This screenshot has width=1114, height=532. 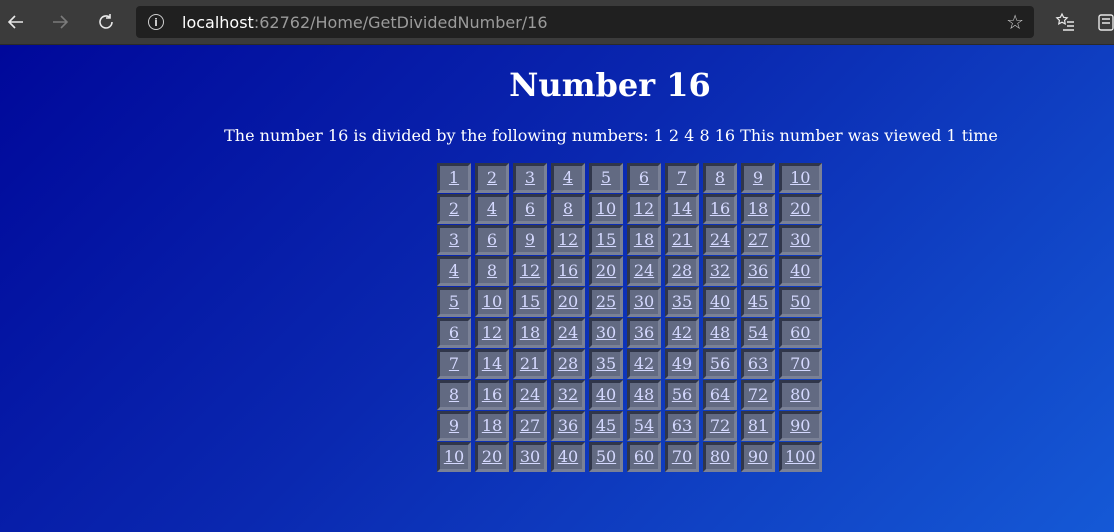 What do you see at coordinates (454, 177) in the screenshot?
I see `number-link: 1` at bounding box center [454, 177].